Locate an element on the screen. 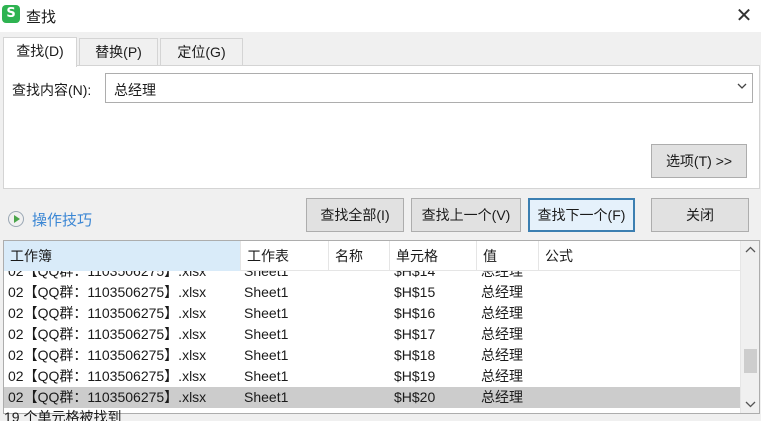  cell-address: $H$15 is located at coordinates (415, 292).